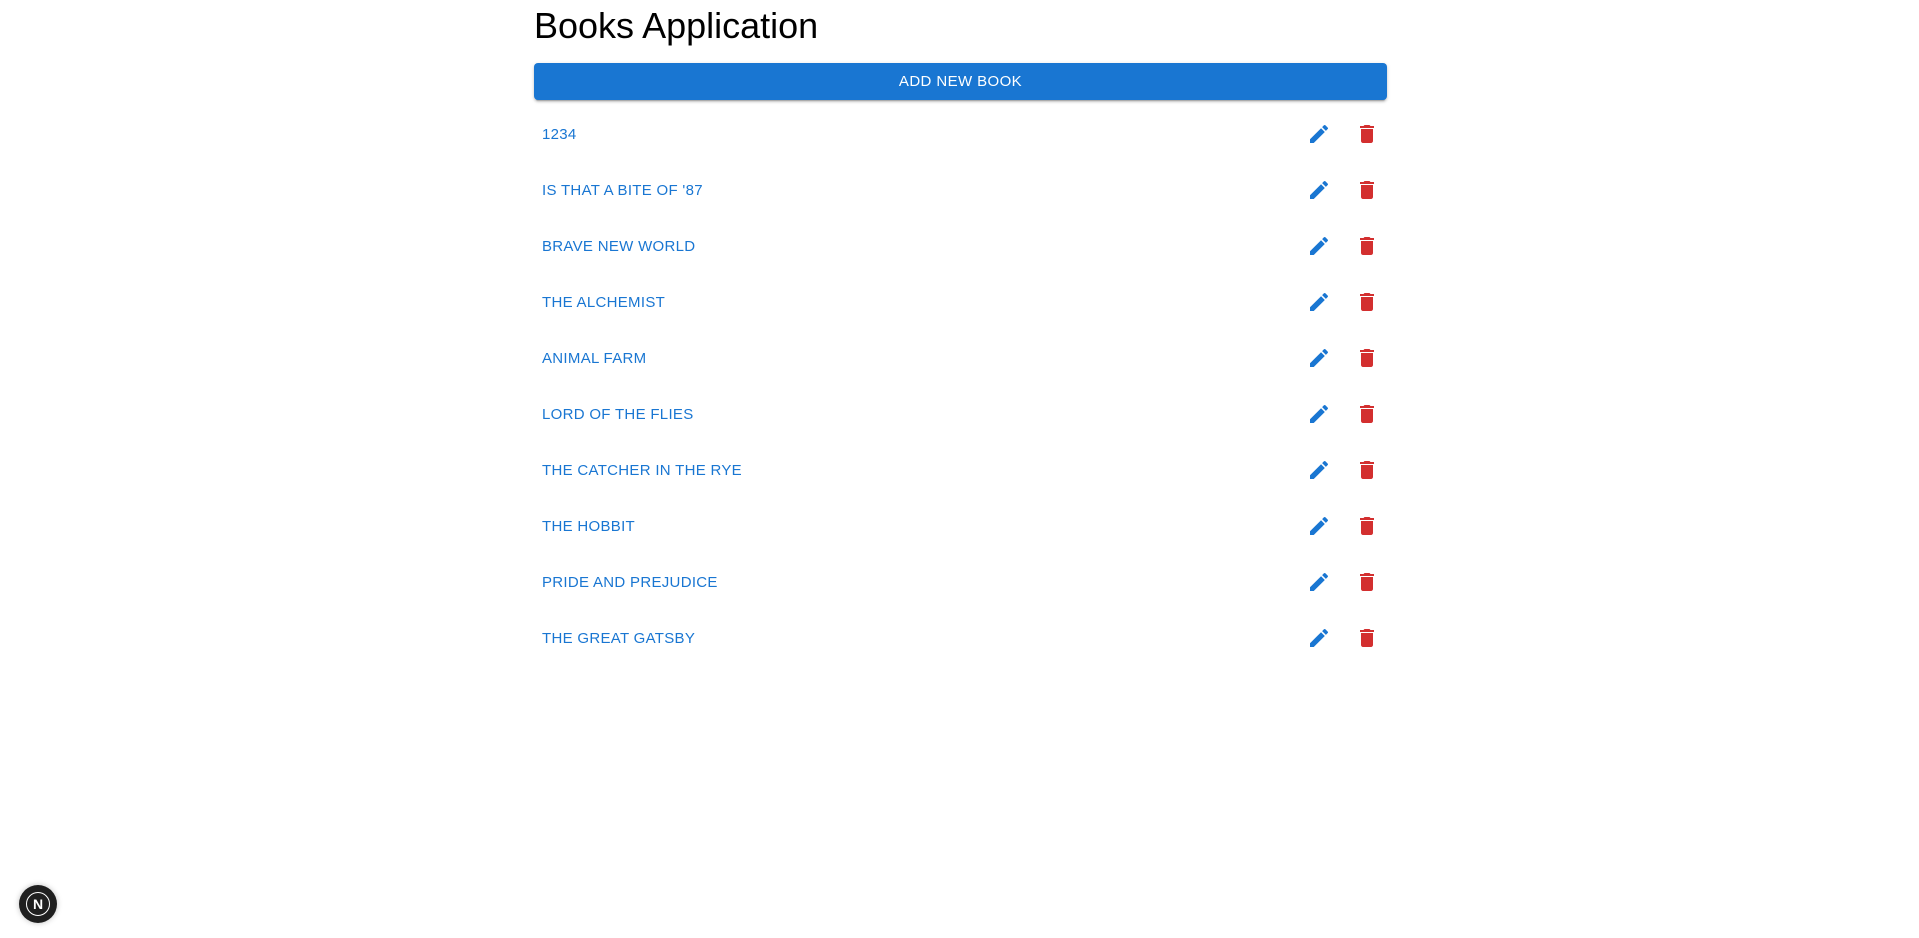  I want to click on book-title-link: IS THAT A BITE OF '87, so click(622, 190).